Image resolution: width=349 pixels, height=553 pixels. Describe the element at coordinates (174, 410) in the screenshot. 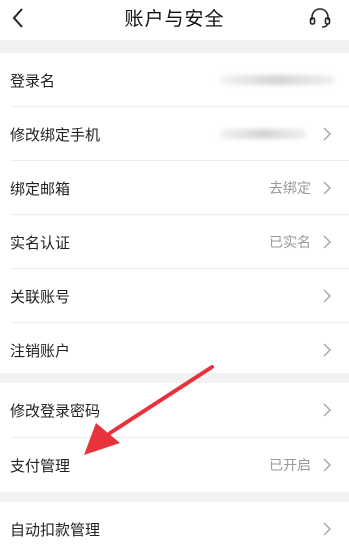

I see `row-change-password: 修改登录密码` at that location.